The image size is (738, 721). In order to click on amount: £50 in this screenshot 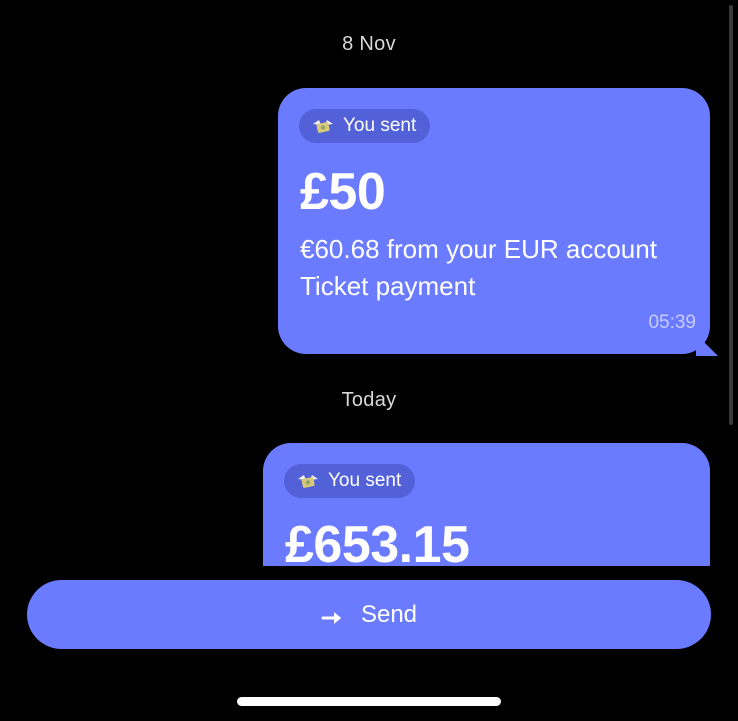, I will do `click(343, 192)`.